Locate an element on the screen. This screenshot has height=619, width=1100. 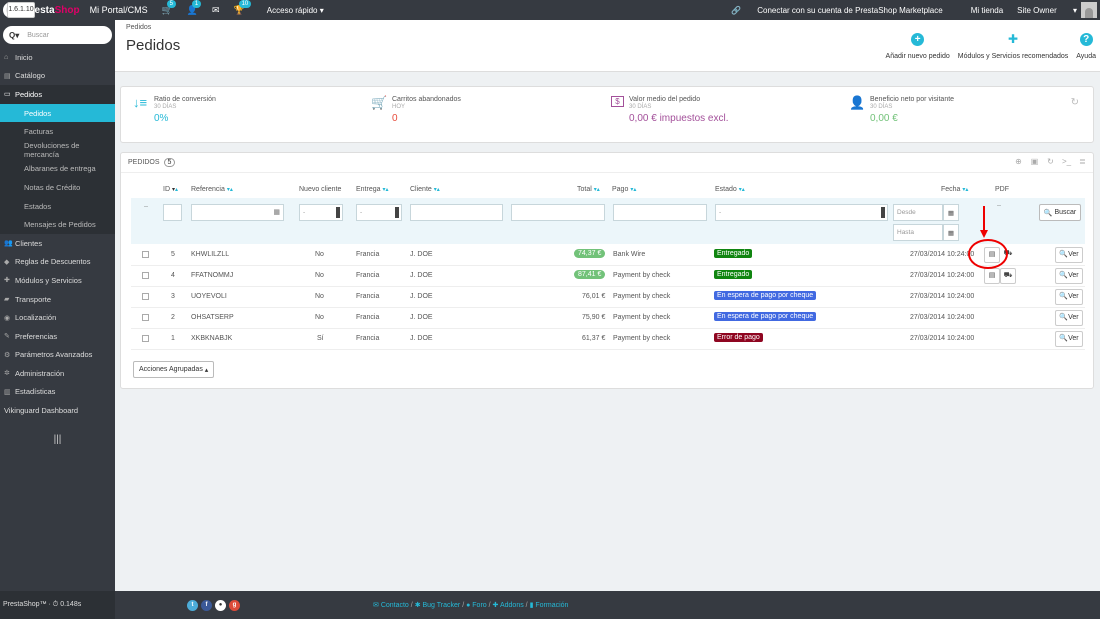
twitter-icon: t is located at coordinates (192, 605).